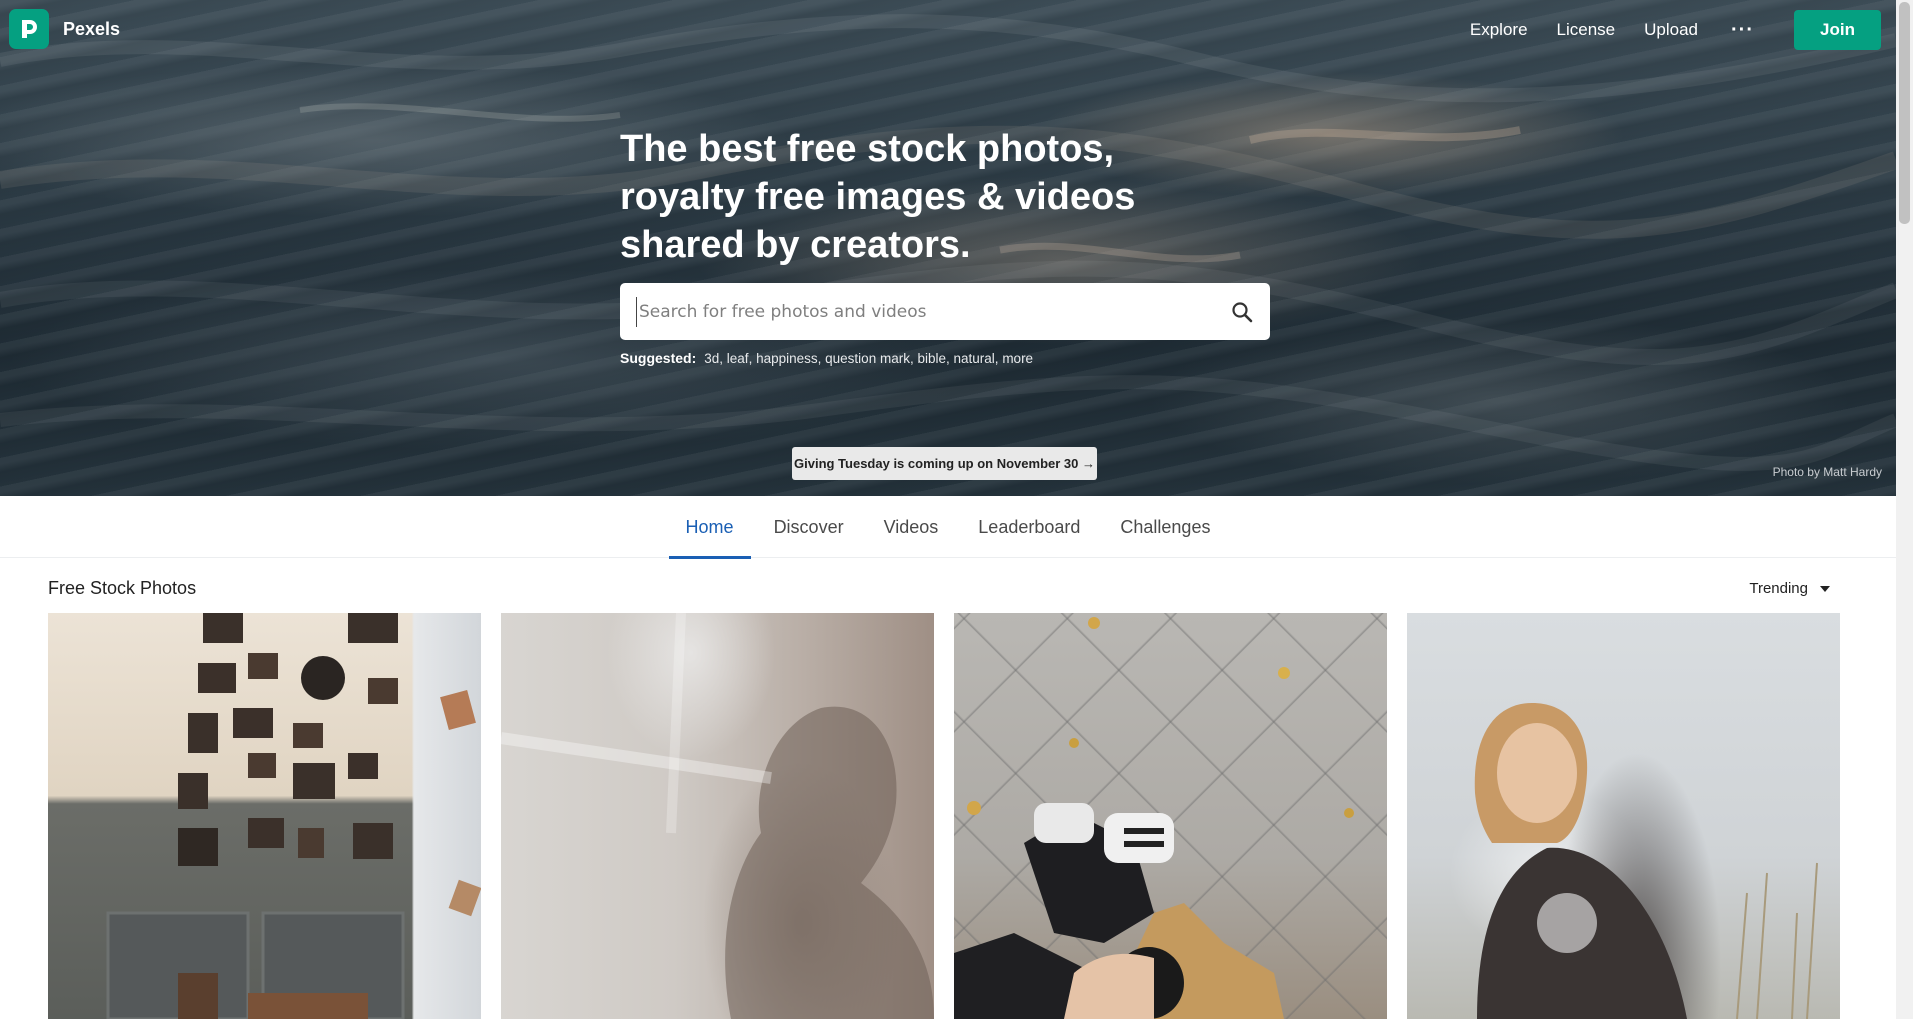 The width and height of the screenshot is (1913, 1019). Describe the element at coordinates (1742, 30) in the screenshot. I see `more-menu-icon: ···` at that location.